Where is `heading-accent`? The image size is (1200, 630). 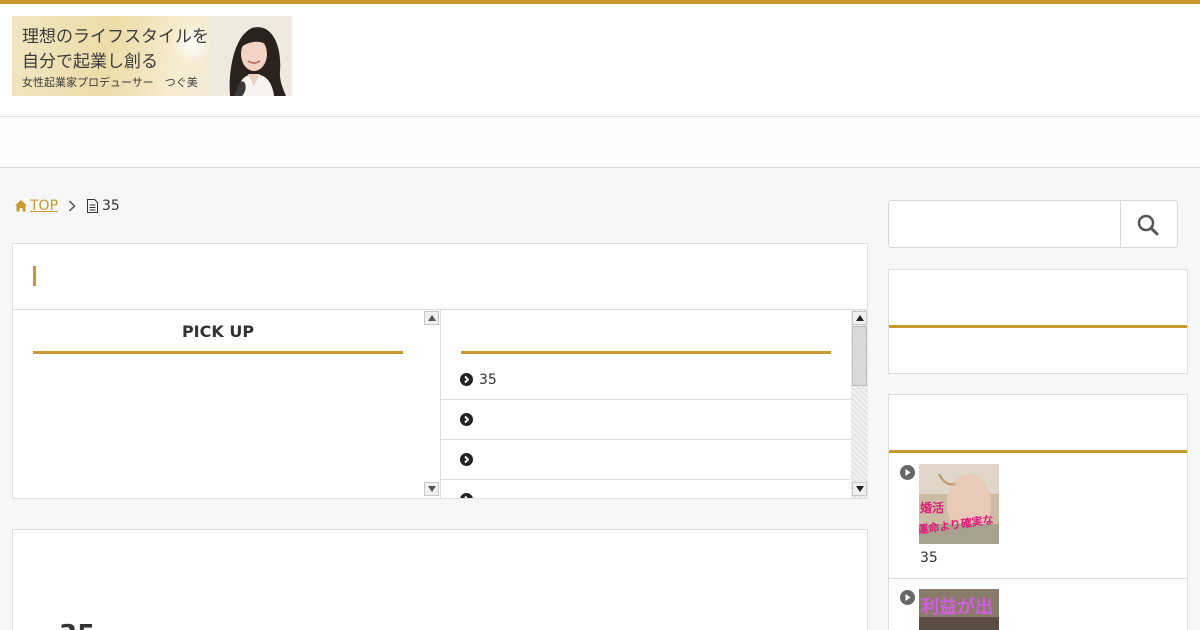 heading-accent is located at coordinates (34, 276).